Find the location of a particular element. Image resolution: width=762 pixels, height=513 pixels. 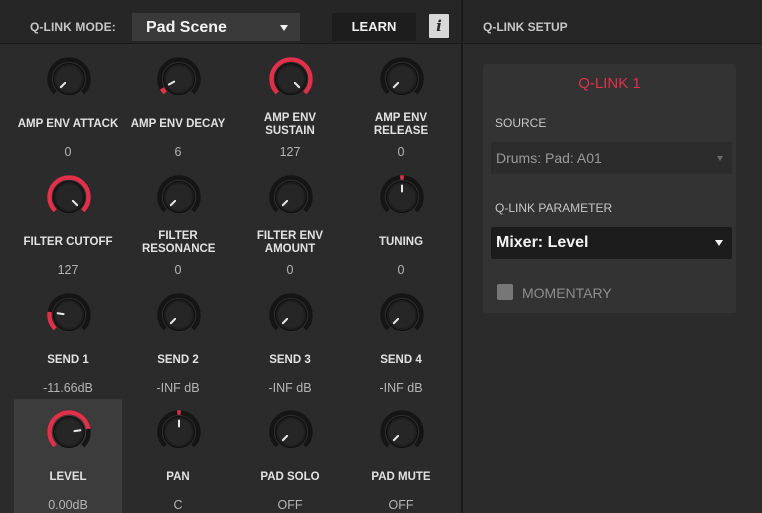

knob-amp-env-attack is located at coordinates (69, 79).